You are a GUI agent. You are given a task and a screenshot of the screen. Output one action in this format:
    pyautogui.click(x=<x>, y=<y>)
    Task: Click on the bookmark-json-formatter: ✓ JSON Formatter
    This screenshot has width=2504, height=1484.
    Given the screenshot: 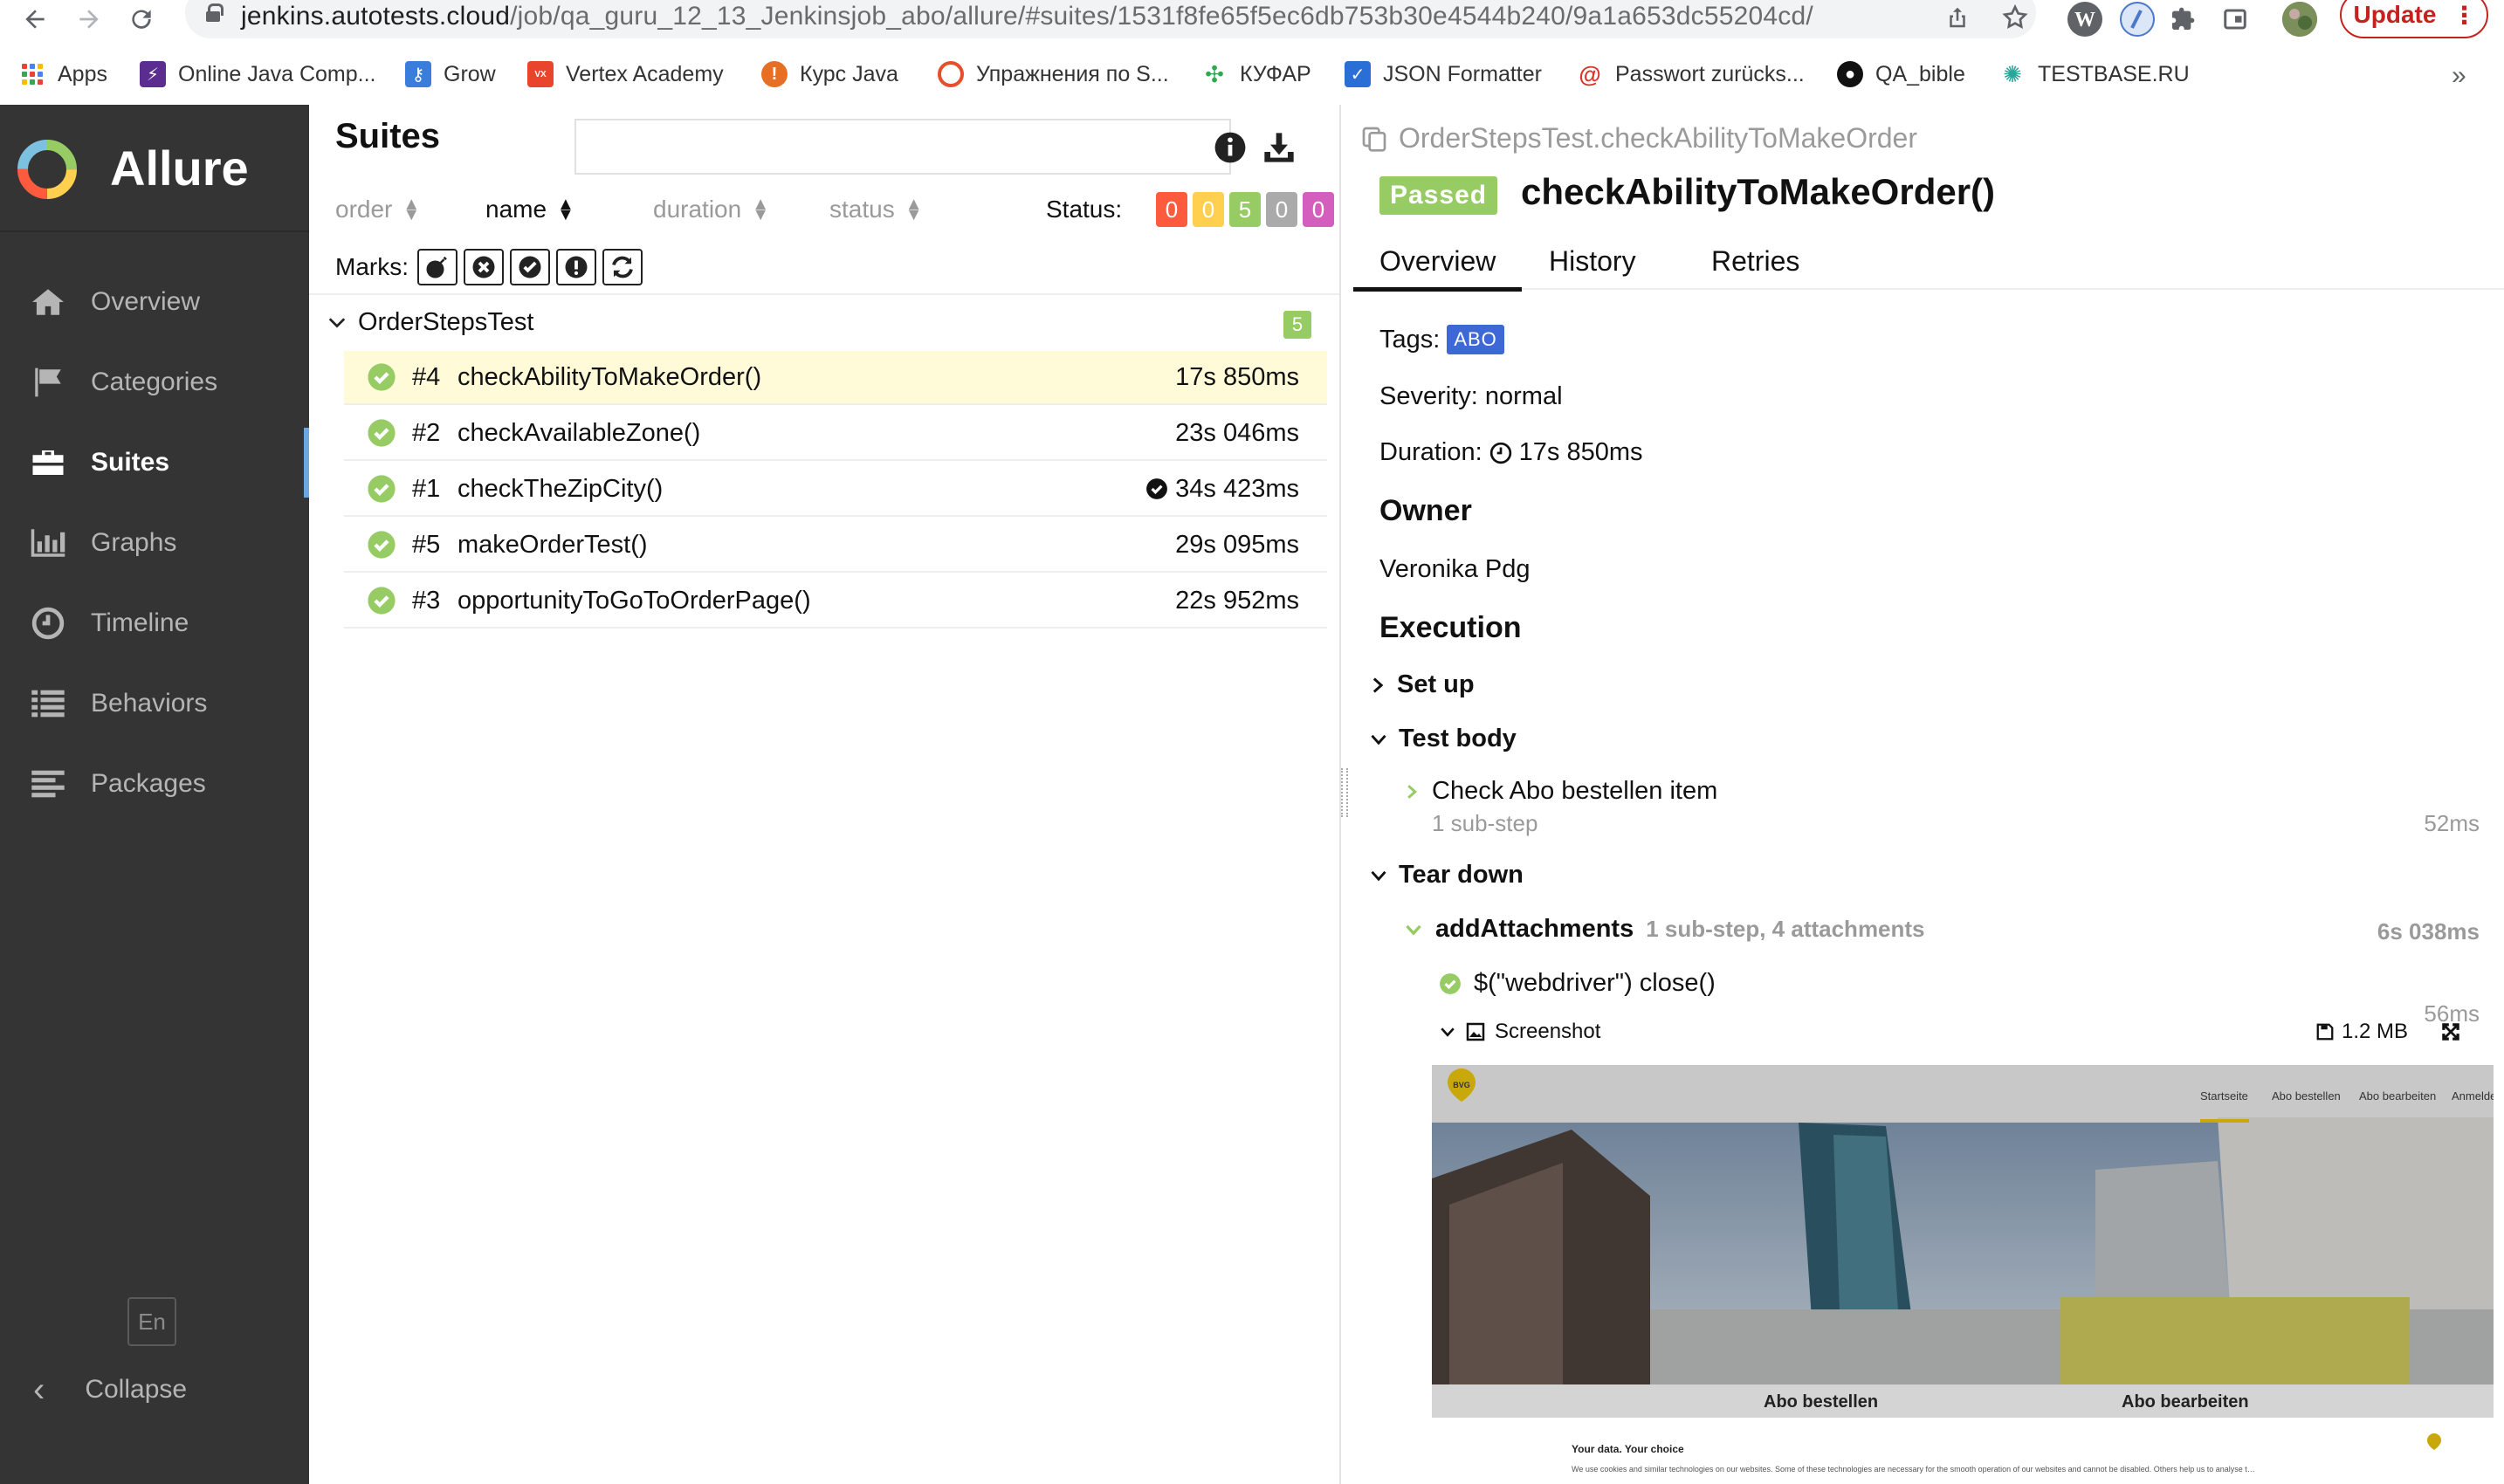 What is the action you would take?
    pyautogui.click(x=1443, y=74)
    